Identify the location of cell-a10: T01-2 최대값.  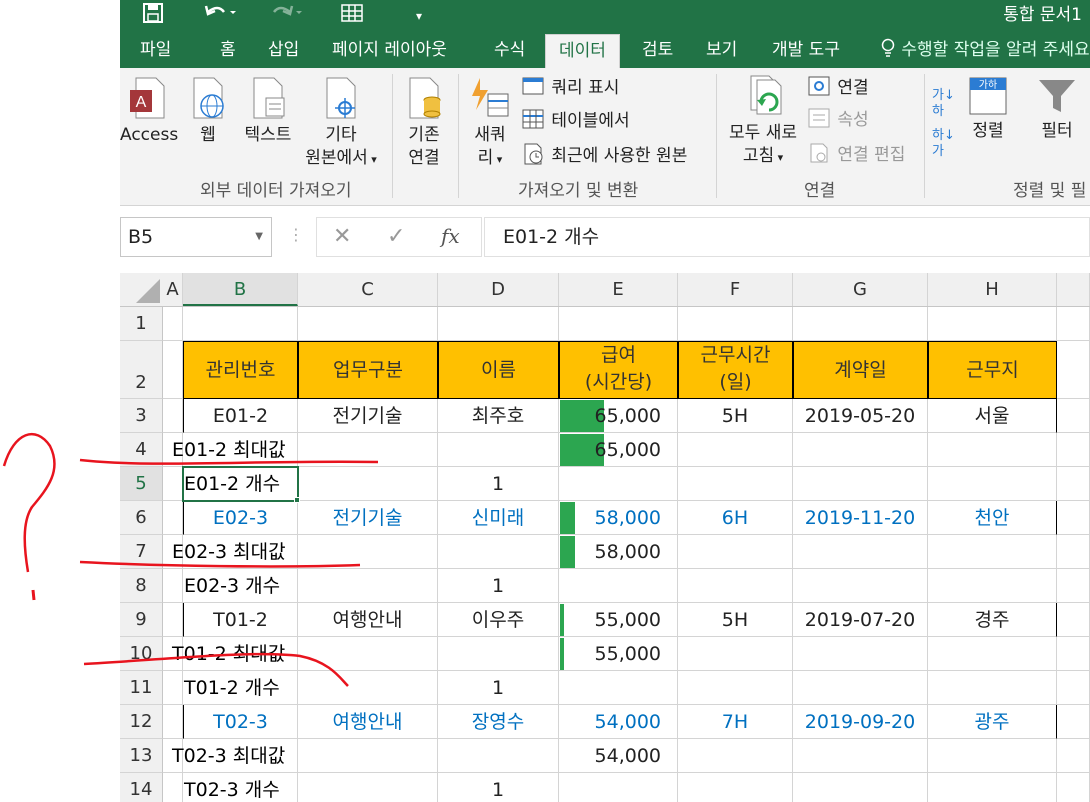
(228, 654).